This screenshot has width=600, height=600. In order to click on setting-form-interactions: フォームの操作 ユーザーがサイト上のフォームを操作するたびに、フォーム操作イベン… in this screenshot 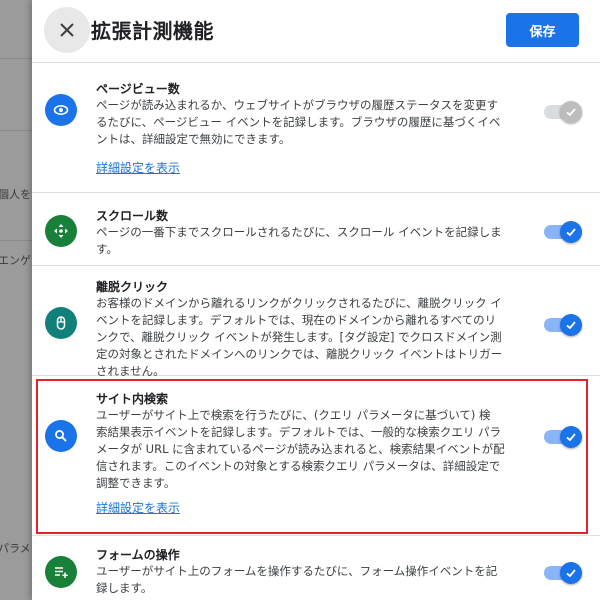, I will do `click(316, 568)`.